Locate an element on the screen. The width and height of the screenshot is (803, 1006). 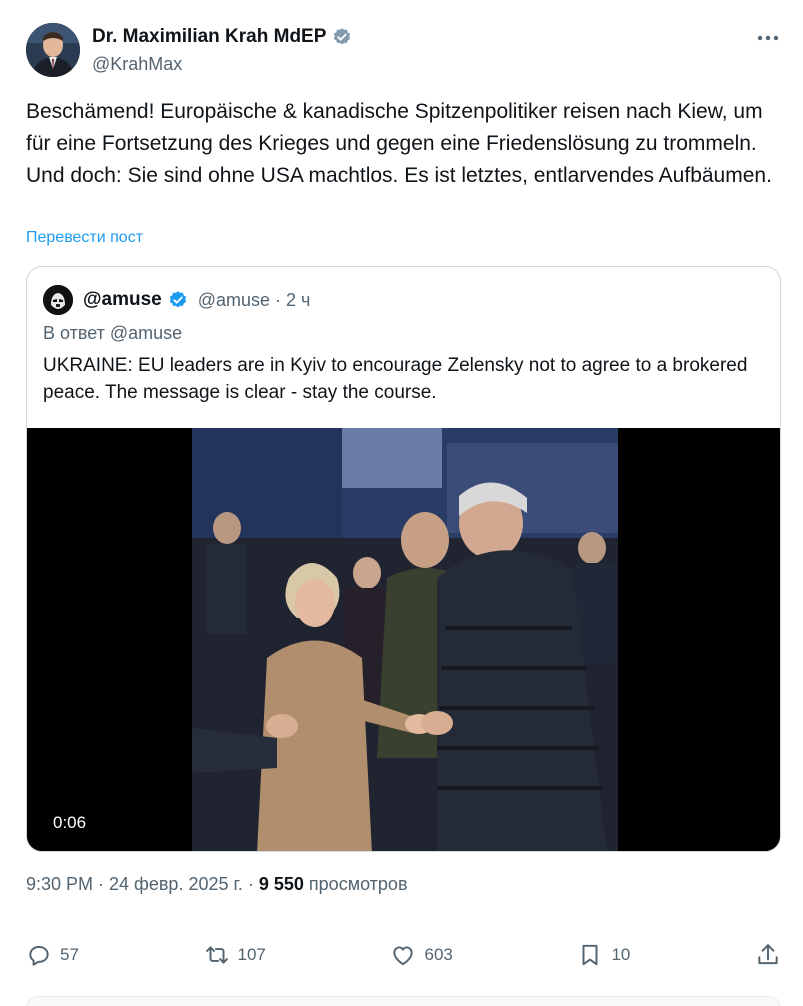
like-count: 603 is located at coordinates (438, 954).